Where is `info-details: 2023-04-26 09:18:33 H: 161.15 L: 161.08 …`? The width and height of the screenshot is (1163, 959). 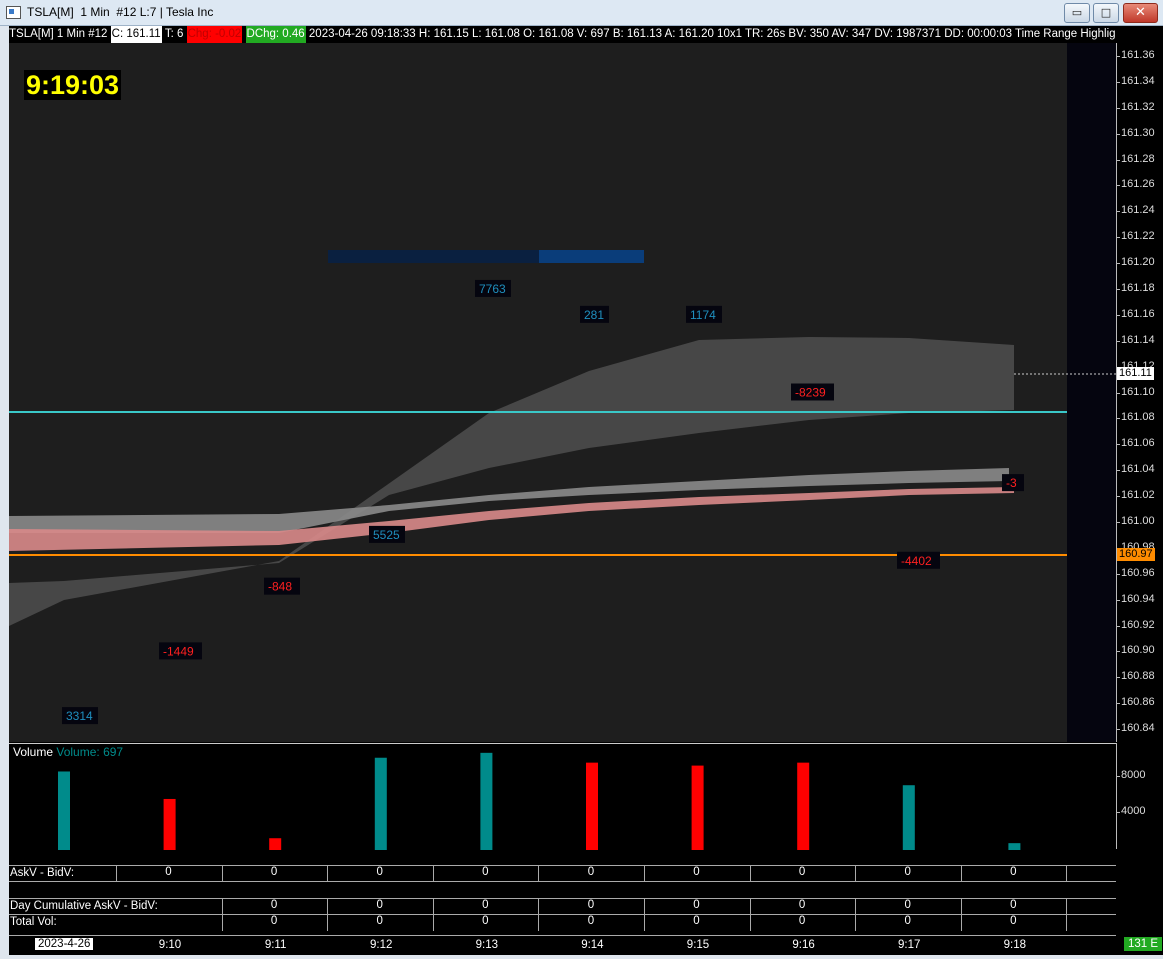
info-details: 2023-04-26 09:18:33 H: 161.15 L: 161.08 … is located at coordinates (712, 34).